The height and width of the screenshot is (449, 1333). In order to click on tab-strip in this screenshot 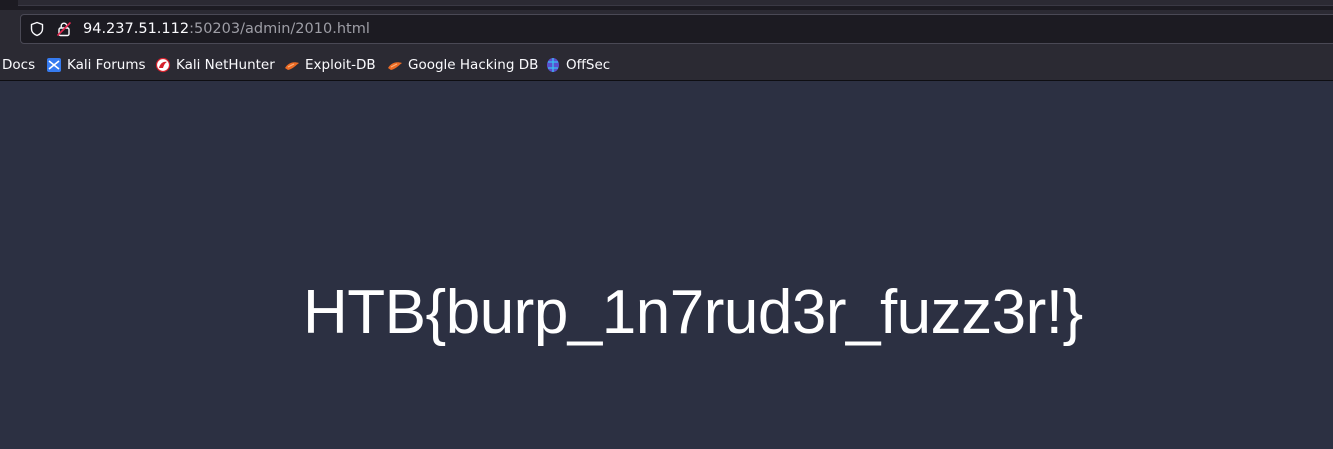, I will do `click(666, 5)`.